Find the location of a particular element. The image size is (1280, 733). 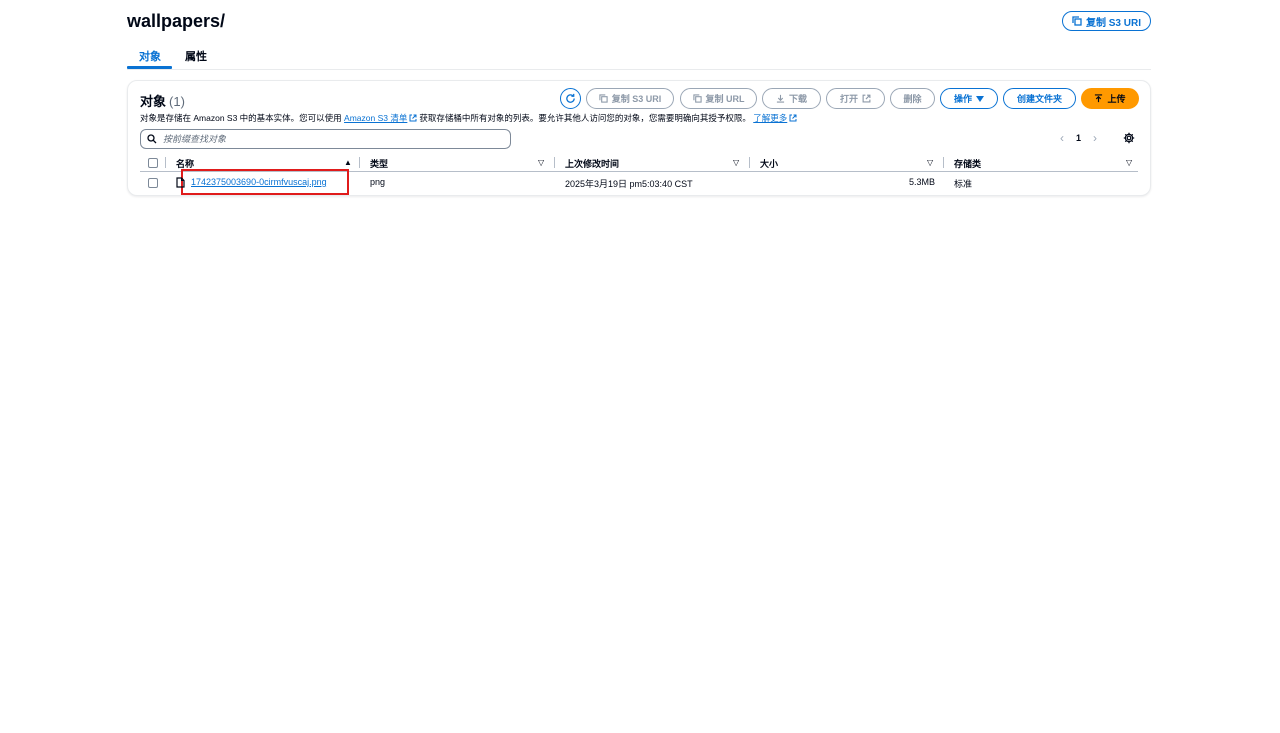

search-icon is located at coordinates (152, 139).